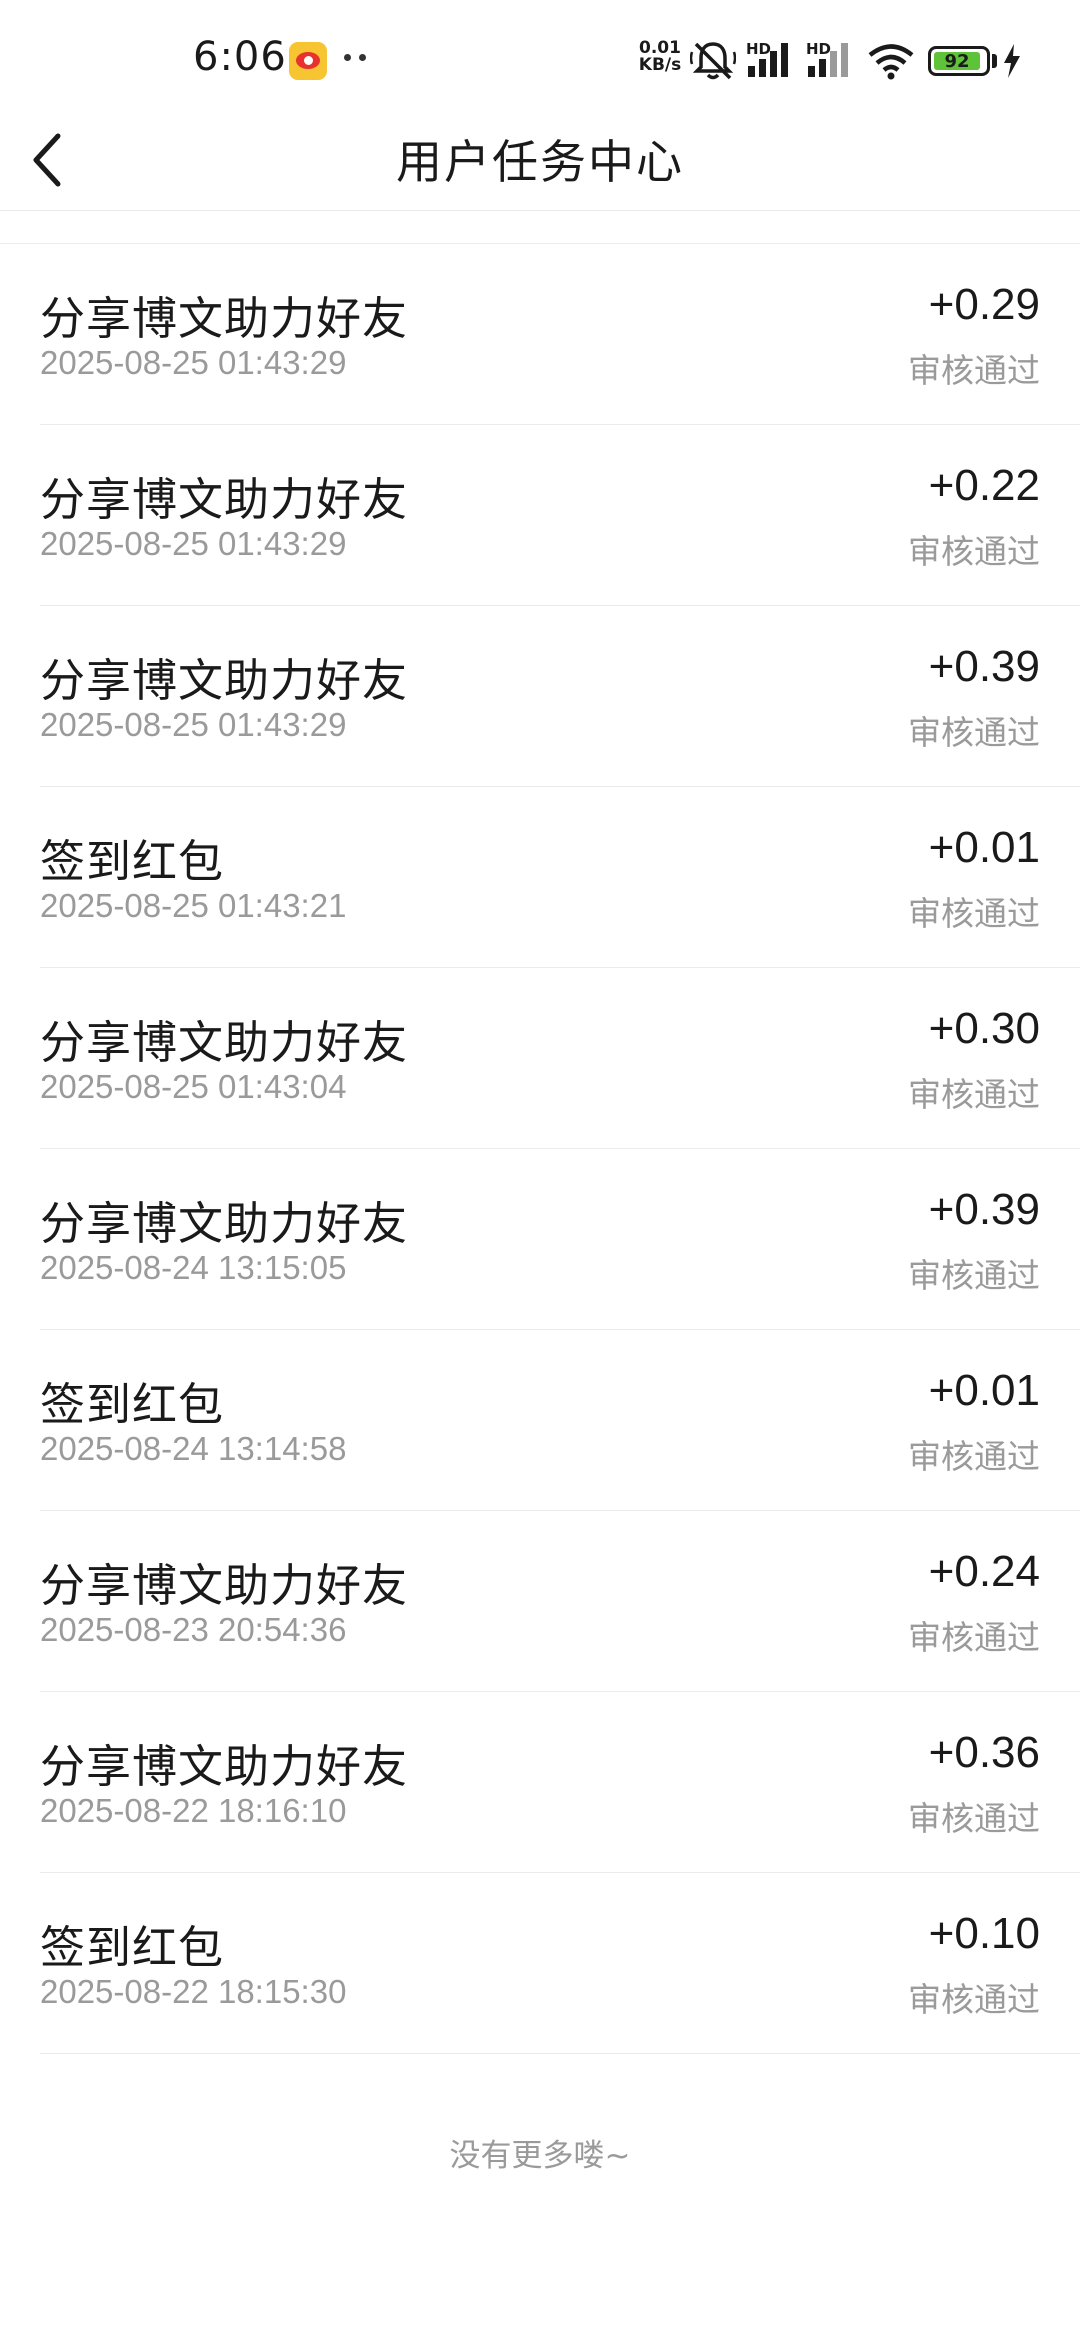 This screenshot has height=2340, width=1080. I want to click on record-amount: +0.22, so click(984, 485).